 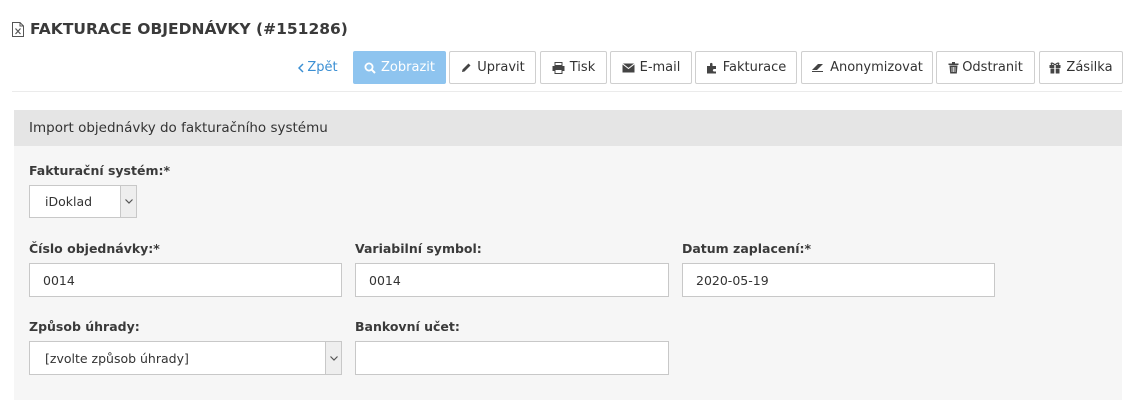 I want to click on shipment-button-label: Zásilka, so click(x=1089, y=67).